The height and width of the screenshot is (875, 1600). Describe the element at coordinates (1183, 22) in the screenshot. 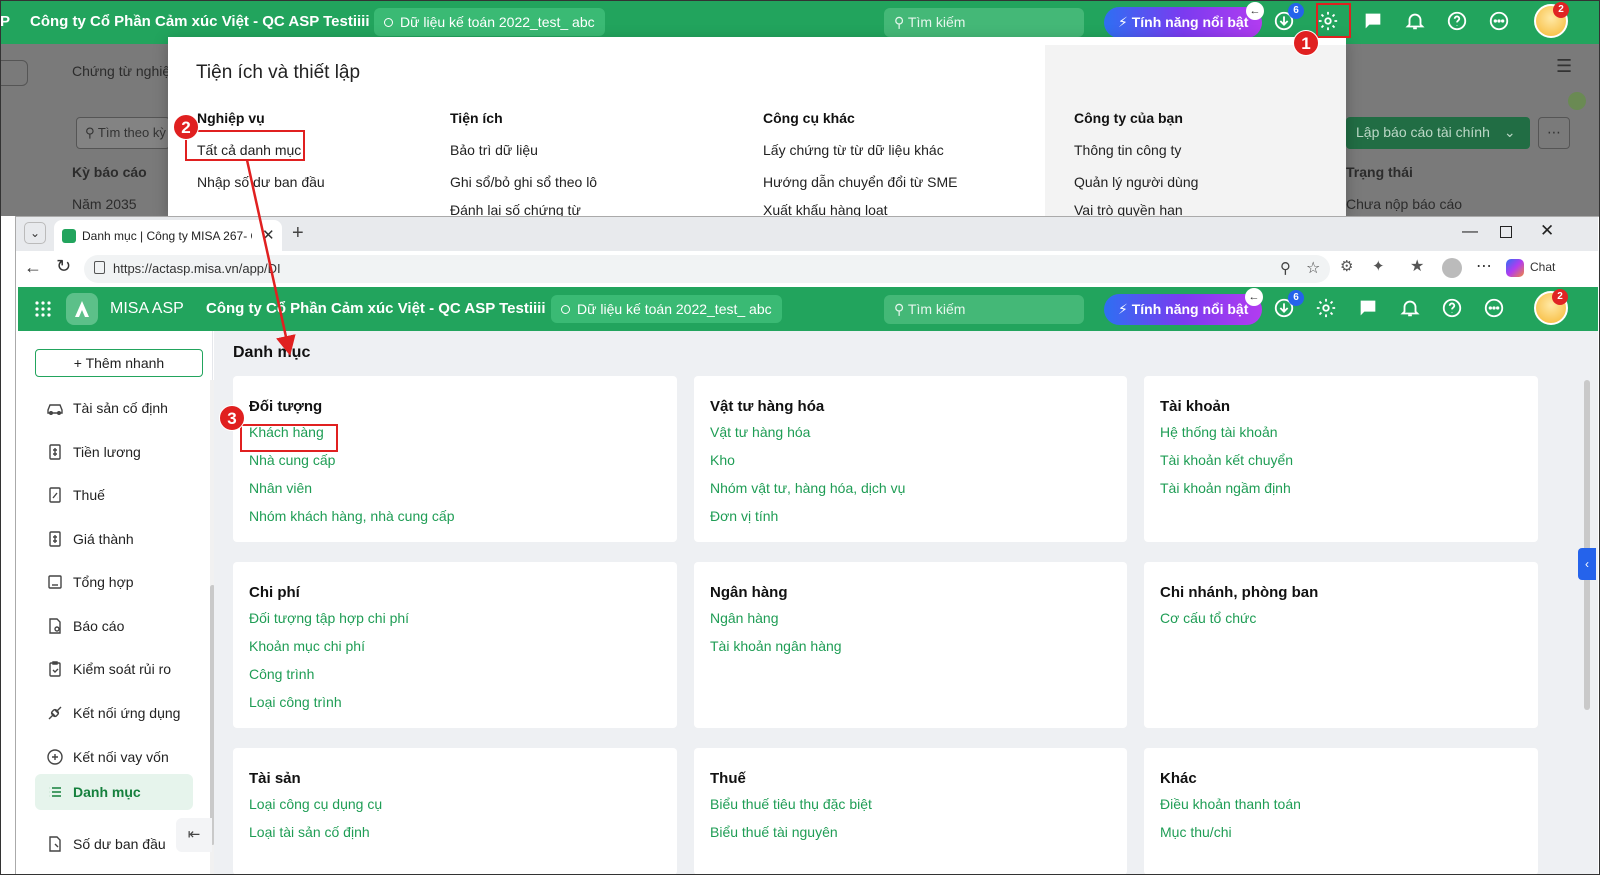

I see `bg-feature-button: ⚡ Tính năng nổi bật` at that location.